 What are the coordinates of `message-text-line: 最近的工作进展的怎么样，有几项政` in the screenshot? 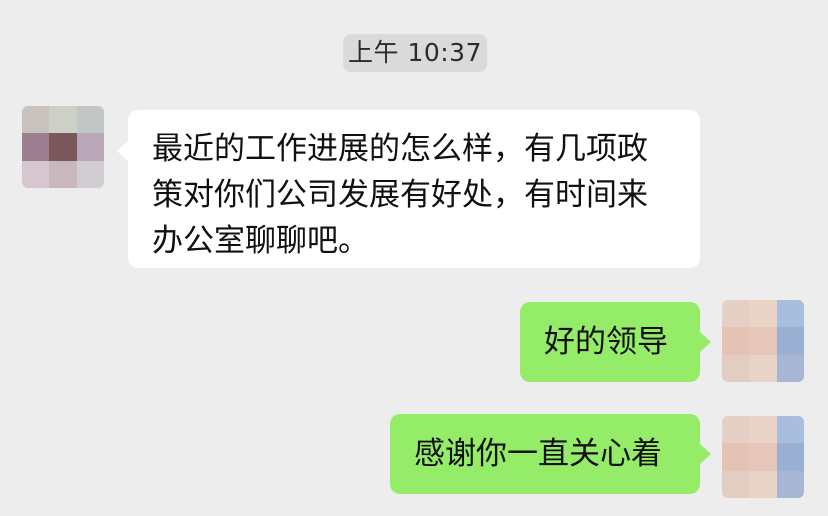 It's located at (400, 149).